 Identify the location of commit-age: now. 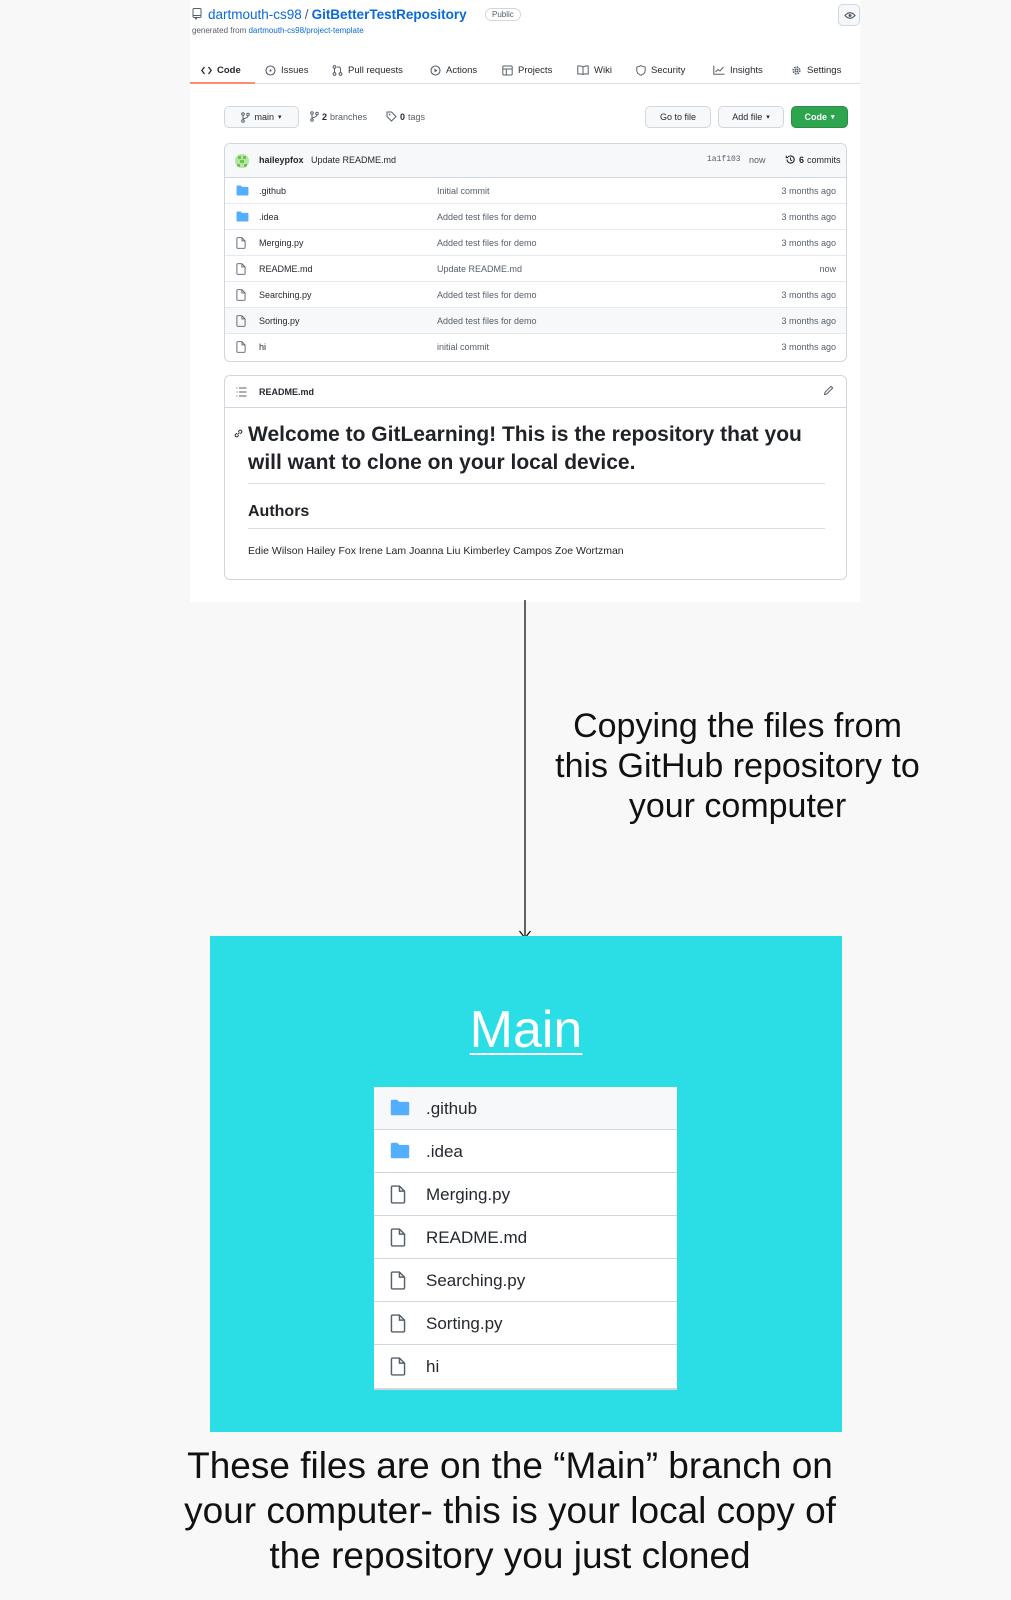
(827, 269).